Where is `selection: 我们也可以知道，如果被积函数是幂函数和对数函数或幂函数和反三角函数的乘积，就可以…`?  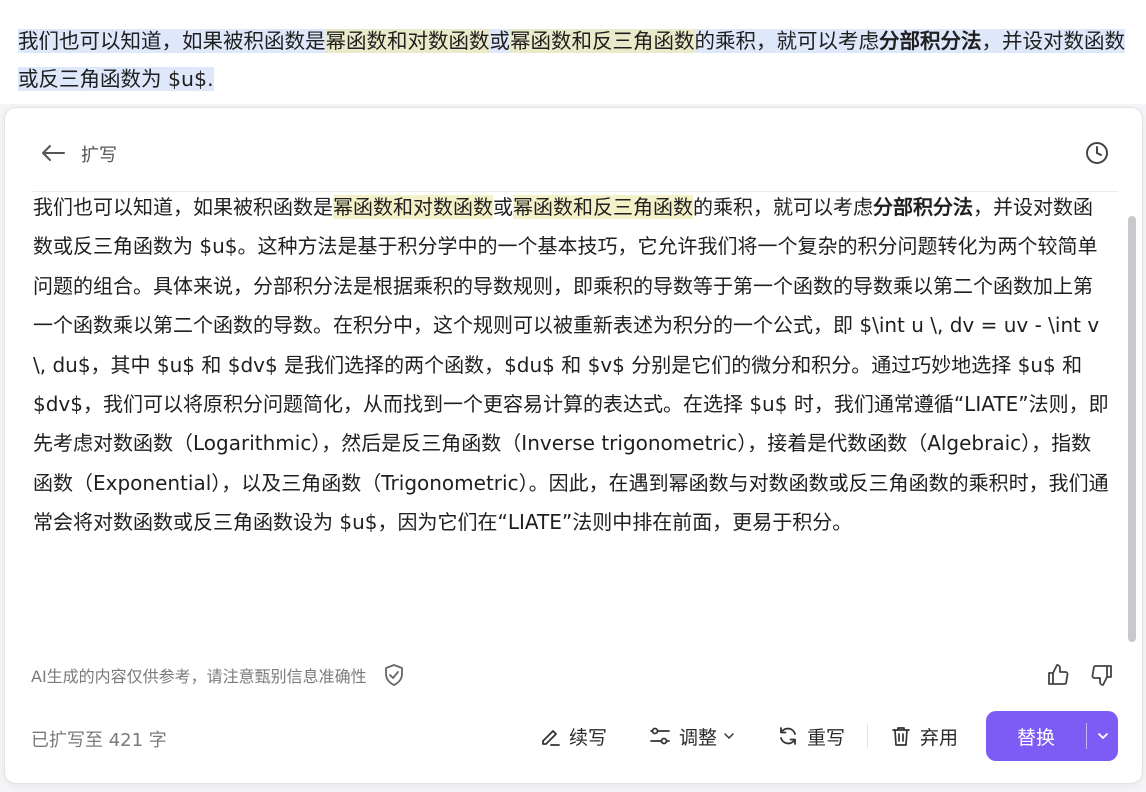 selection: 我们也可以知道，如果被积函数是幂函数和对数函数或幂函数和反三角函数的乘积，就可以… is located at coordinates (571, 60).